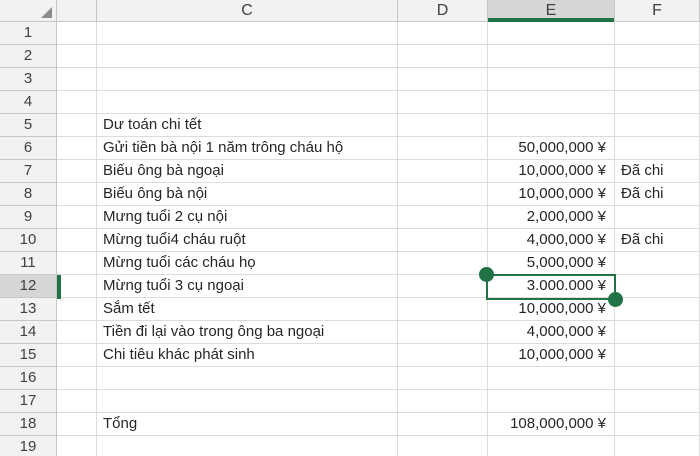 This screenshot has width=700, height=456. Describe the element at coordinates (657, 286) in the screenshot. I see `cell-F12` at that location.